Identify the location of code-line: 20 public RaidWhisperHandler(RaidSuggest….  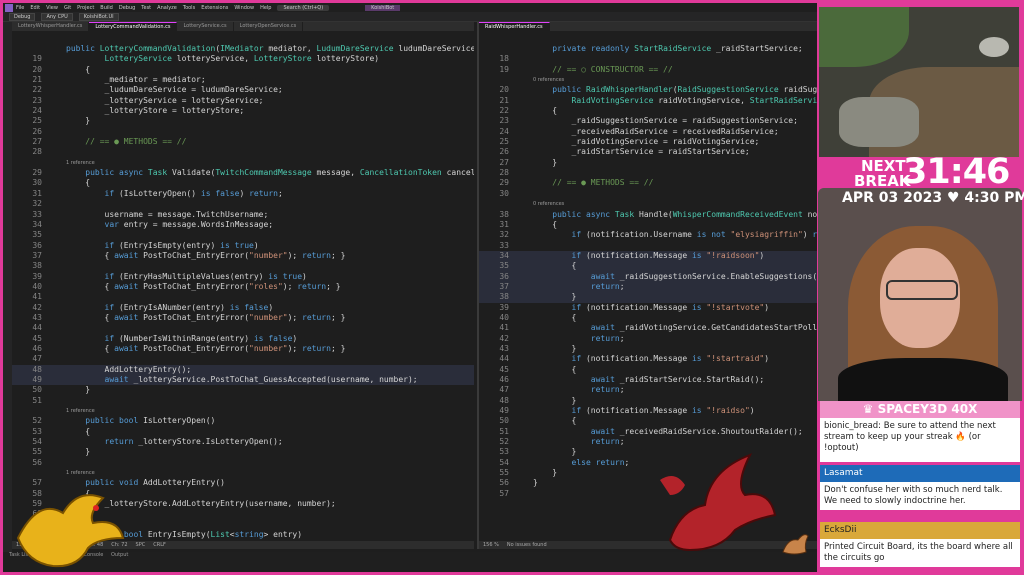
(652, 90).